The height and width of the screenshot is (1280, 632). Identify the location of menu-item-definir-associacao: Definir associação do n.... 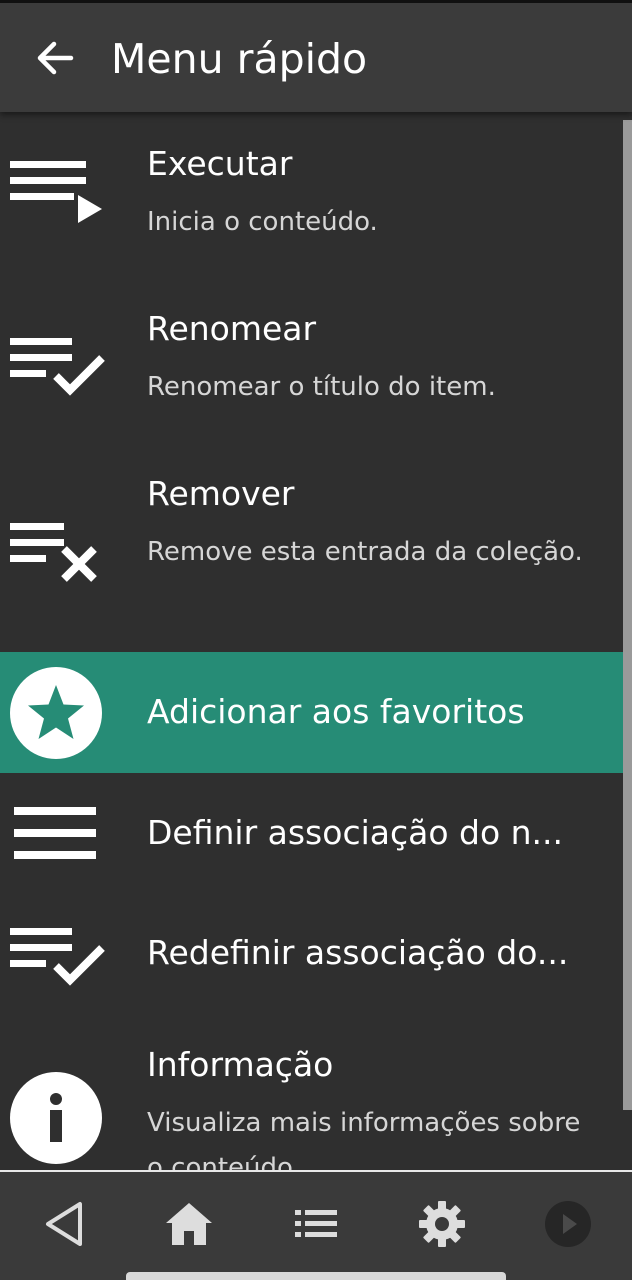
(311, 833).